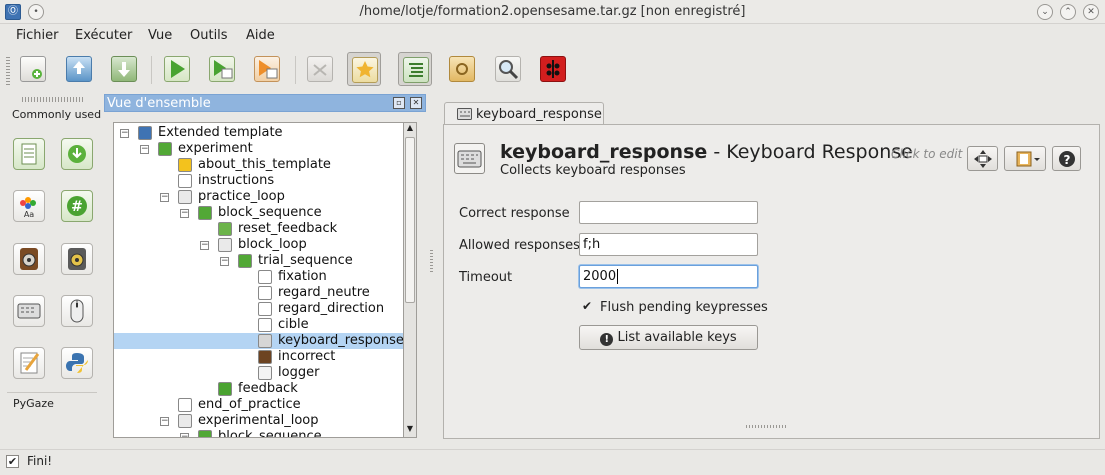  Describe the element at coordinates (258, 229) in the screenshot. I see `tree-item: reset_feedback` at that location.